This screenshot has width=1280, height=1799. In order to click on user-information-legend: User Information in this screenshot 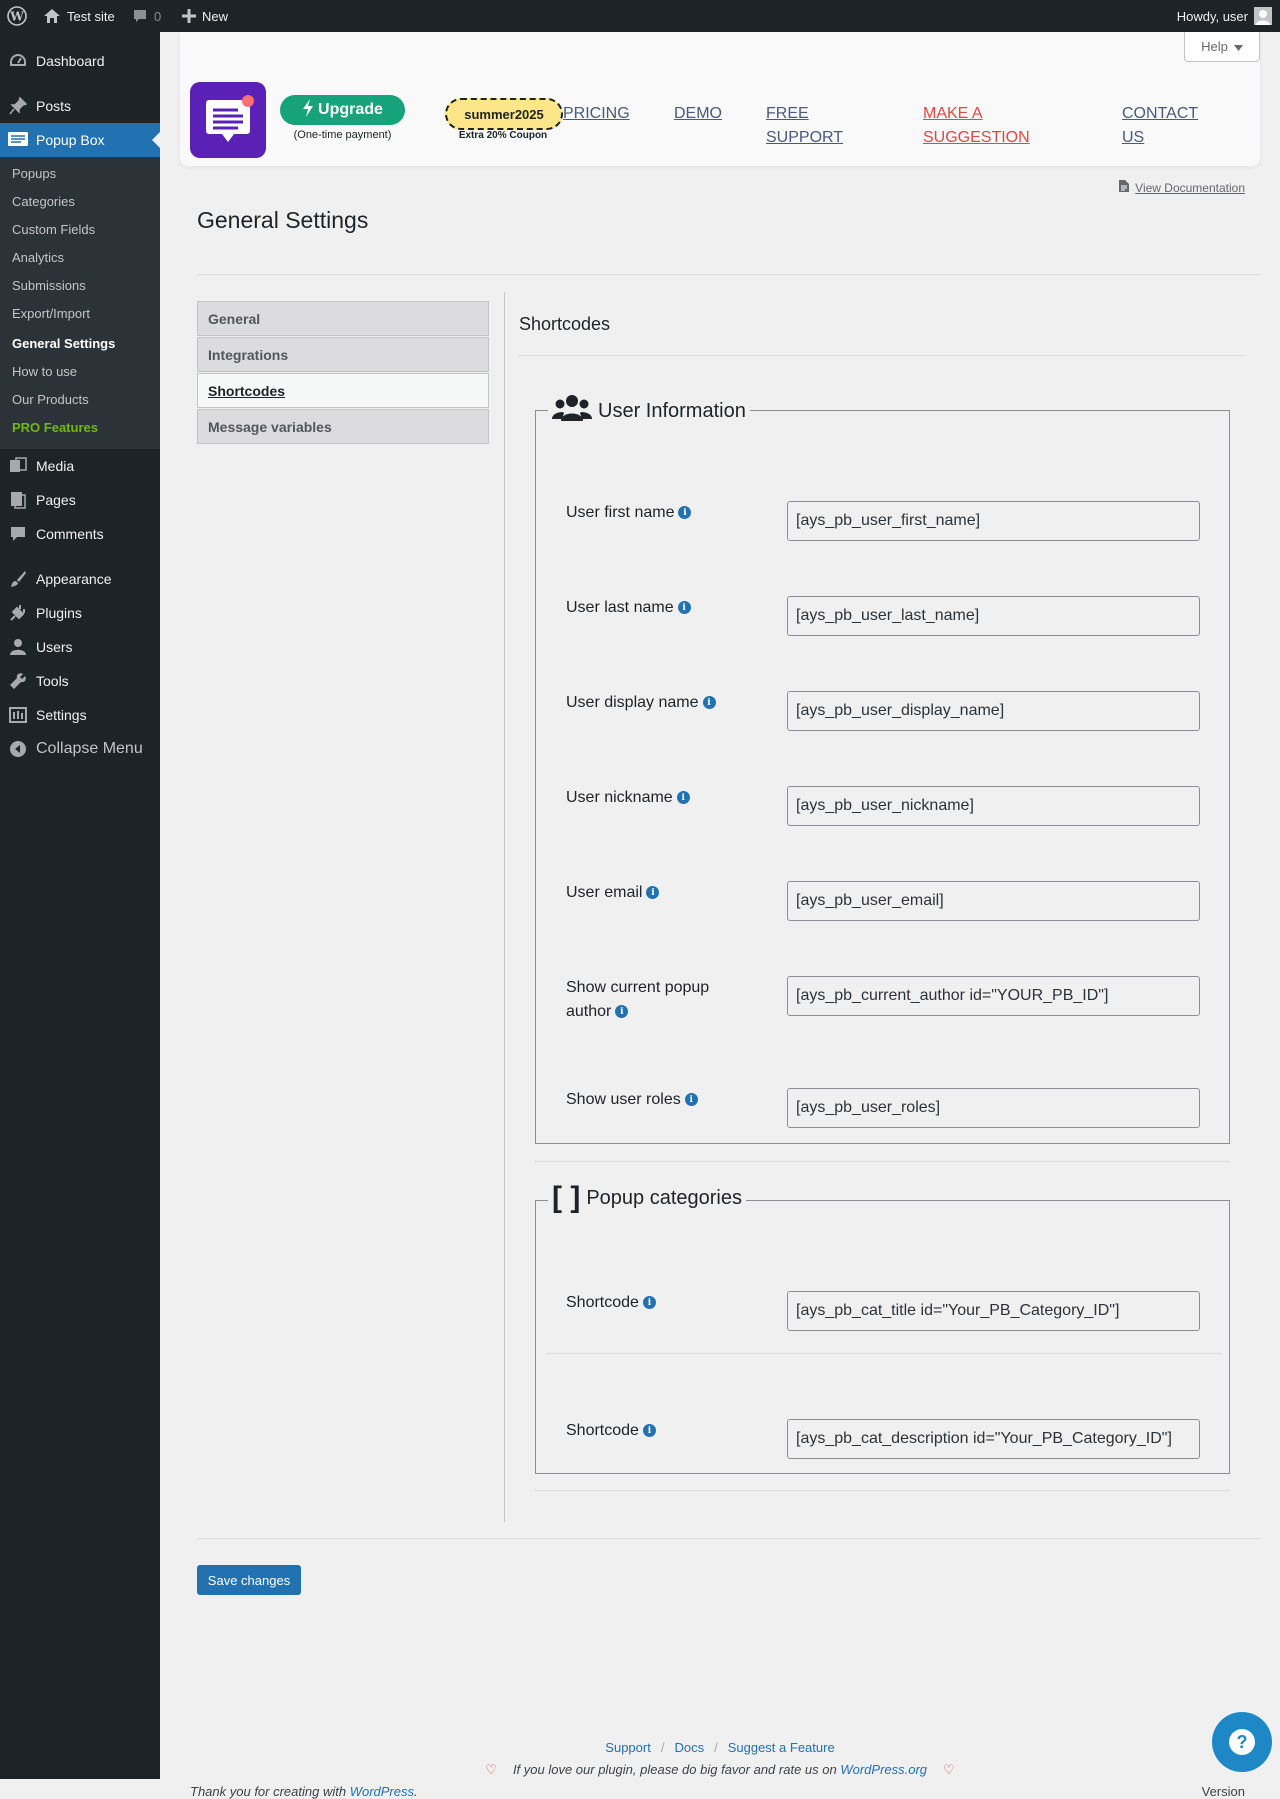, I will do `click(649, 411)`.